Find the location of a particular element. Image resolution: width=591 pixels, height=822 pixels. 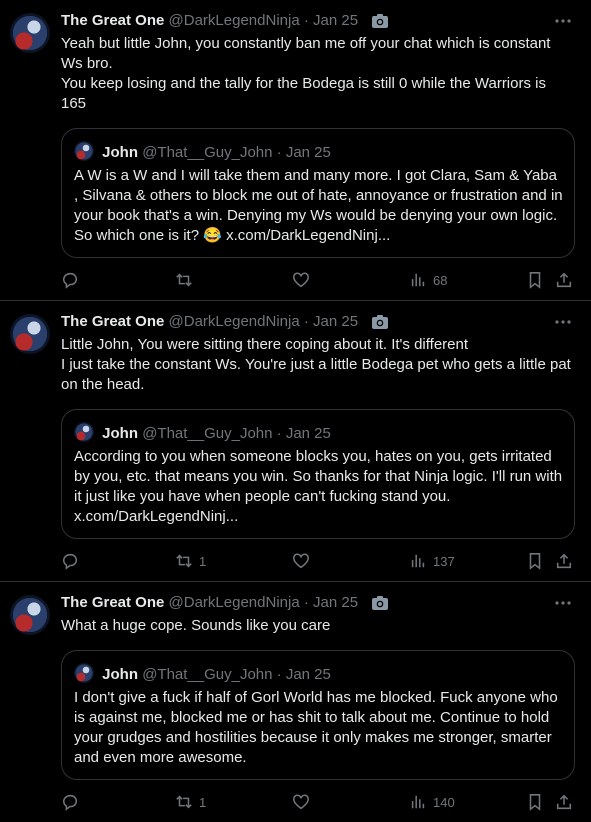

action-bar: 1 140 is located at coordinates (317, 802).